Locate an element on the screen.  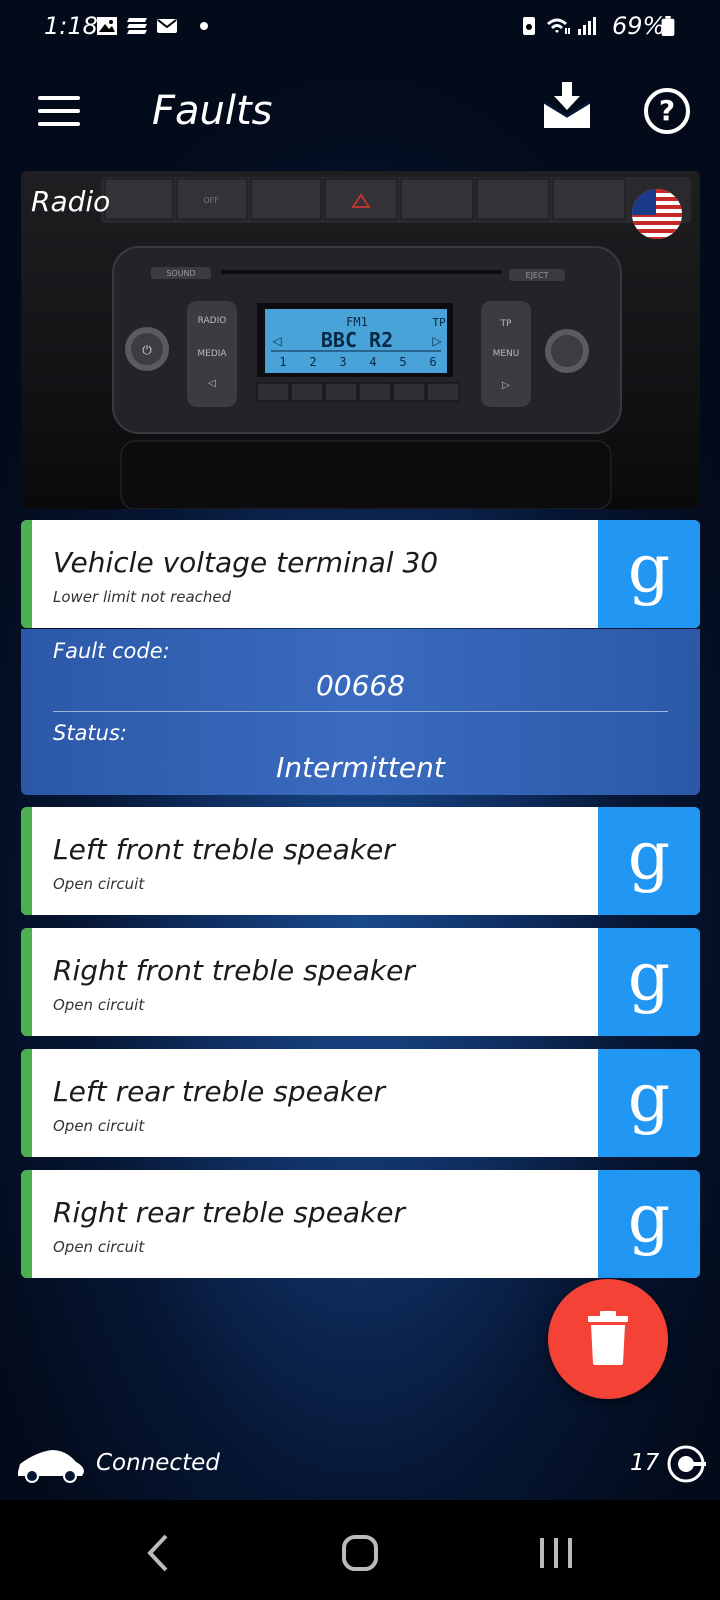
fault-item: Left front treble speaker Open circuit g is located at coordinates (360, 861).